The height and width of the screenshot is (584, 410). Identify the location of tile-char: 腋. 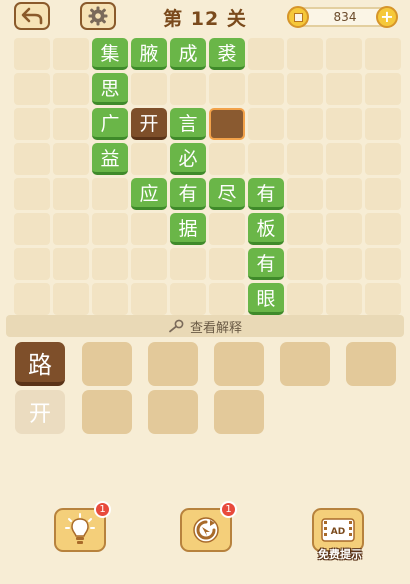
(149, 54).